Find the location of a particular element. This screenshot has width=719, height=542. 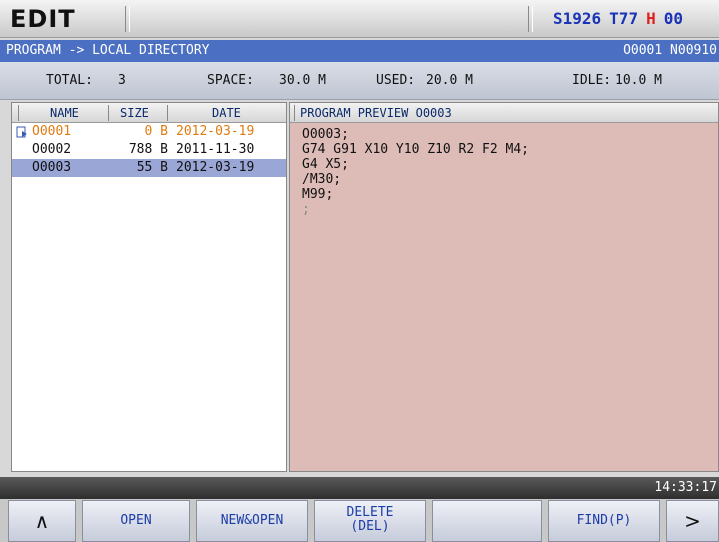

file-row: O0002 788 B 2011-11-30 is located at coordinates (149, 150).